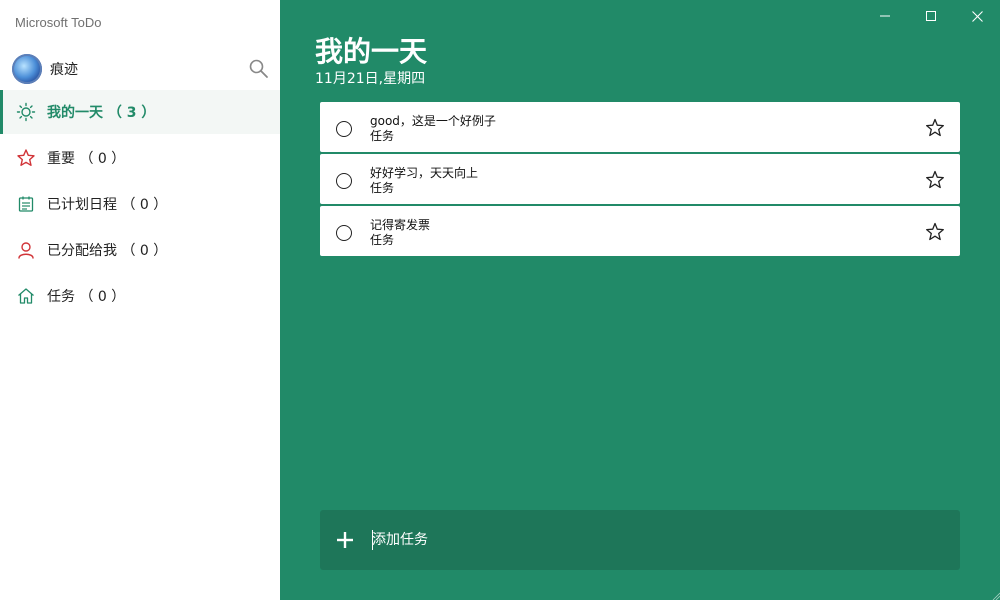  Describe the element at coordinates (140, 296) in the screenshot. I see `sidebar-item-tasks: 任务 （ 0 ）` at that location.